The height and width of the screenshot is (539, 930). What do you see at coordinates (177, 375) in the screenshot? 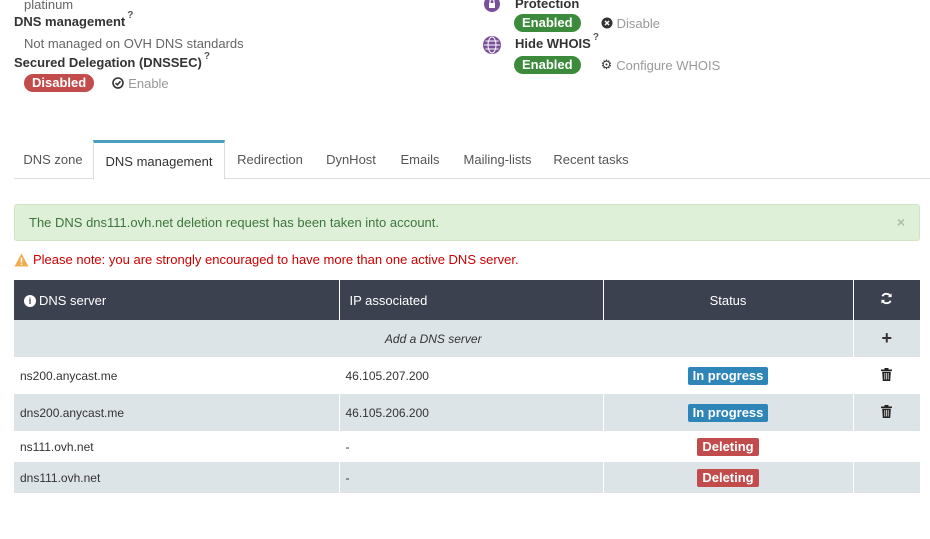
I see `dns-server-cell: ns200.anycast.me` at bounding box center [177, 375].